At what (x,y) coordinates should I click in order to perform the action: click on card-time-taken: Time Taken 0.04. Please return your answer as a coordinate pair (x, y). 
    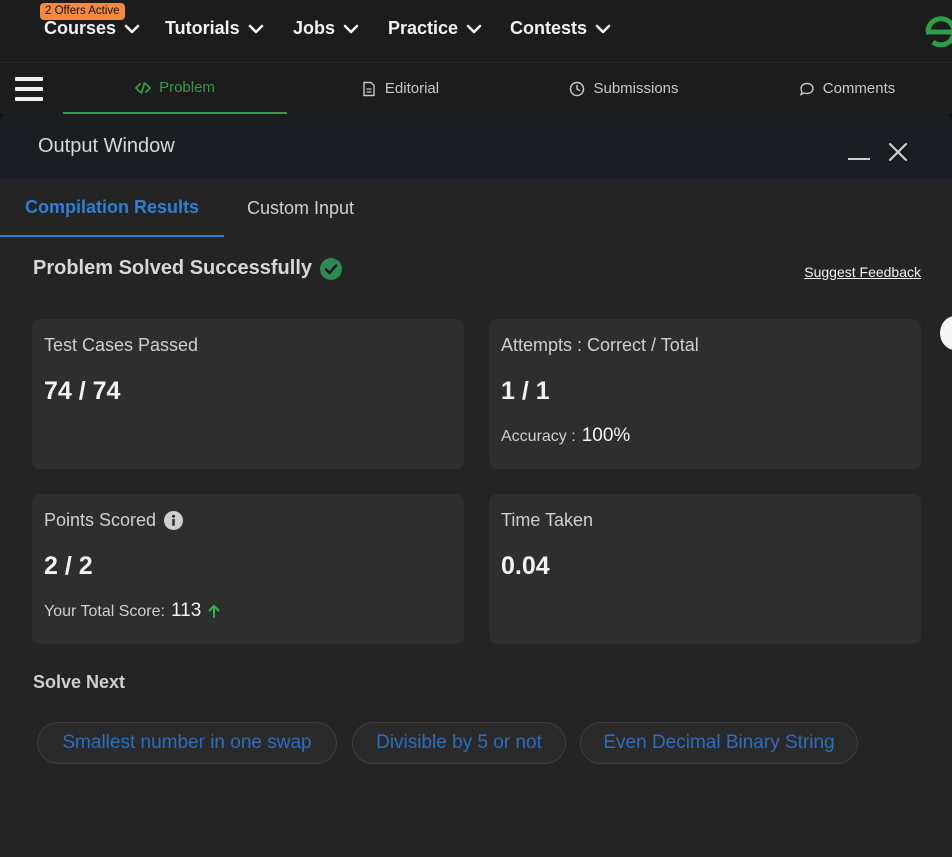
    Looking at the image, I should click on (705, 569).